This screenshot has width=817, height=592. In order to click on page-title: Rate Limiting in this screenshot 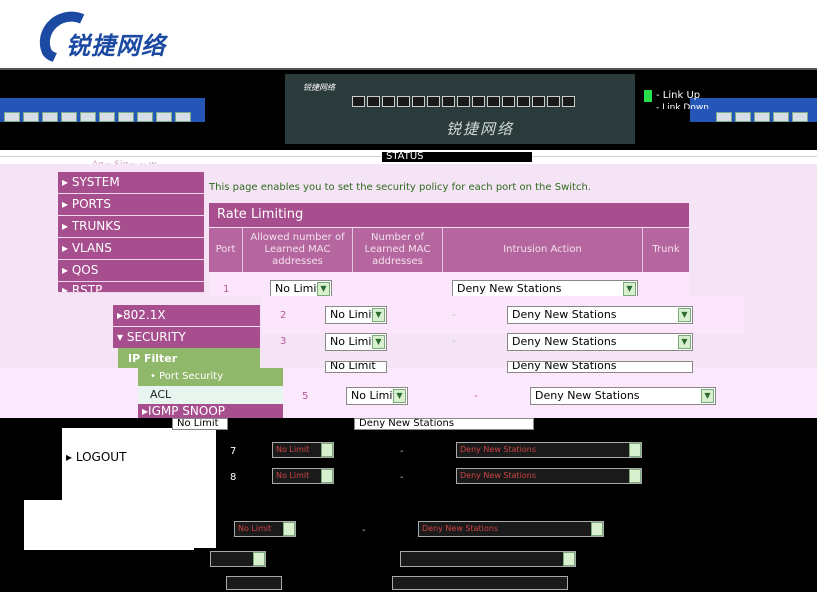, I will do `click(449, 215)`.